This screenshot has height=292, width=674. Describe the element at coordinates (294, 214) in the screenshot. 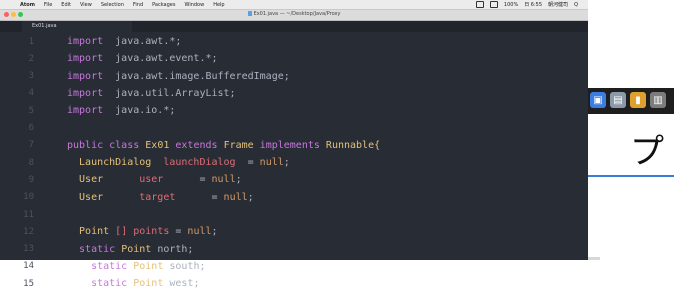

I see `code-line: 11` at that location.